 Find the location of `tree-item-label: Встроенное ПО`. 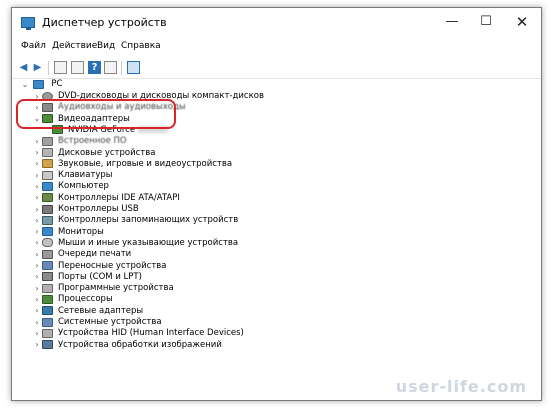

tree-item-label: Встроенное ПО is located at coordinates (92, 141).